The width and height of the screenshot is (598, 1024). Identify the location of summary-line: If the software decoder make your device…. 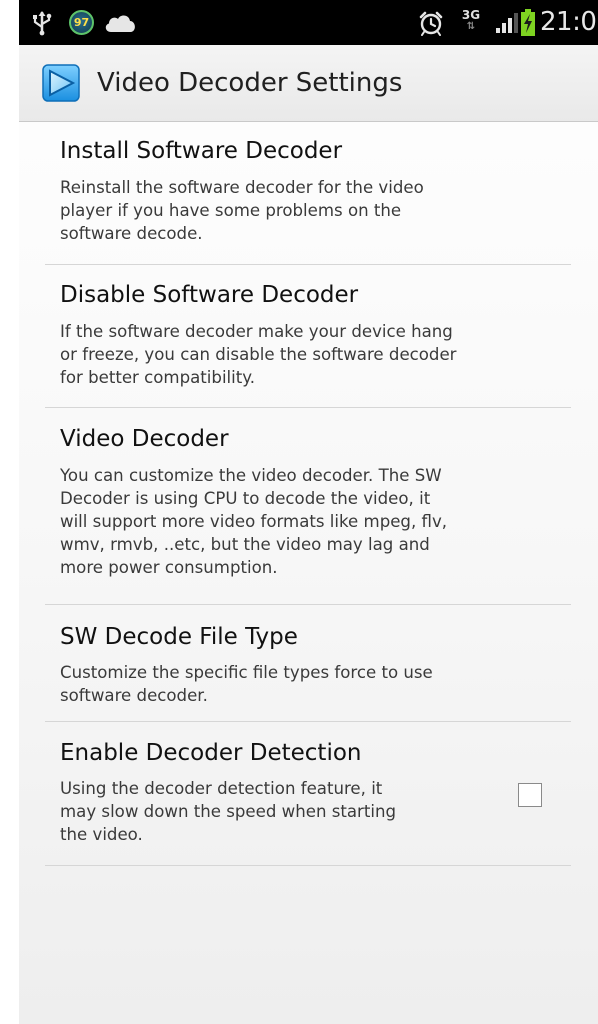
(256, 331).